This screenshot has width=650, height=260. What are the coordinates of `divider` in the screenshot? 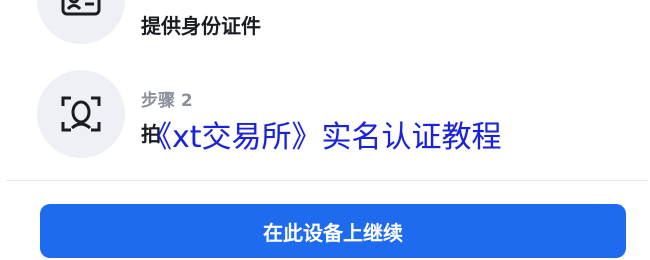 It's located at (327, 180).